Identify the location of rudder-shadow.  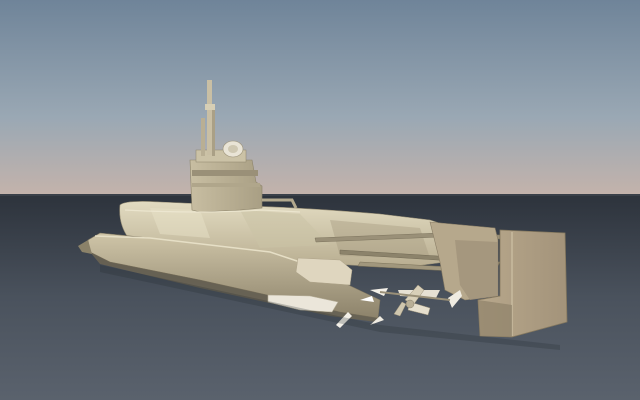
(495, 318).